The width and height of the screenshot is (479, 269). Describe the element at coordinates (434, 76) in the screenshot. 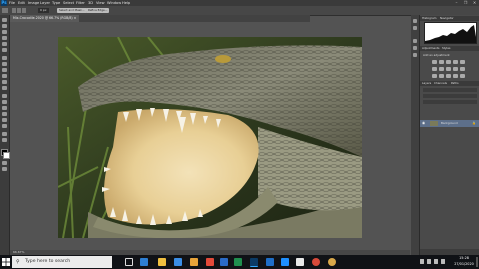

I see `invert-icon` at that location.